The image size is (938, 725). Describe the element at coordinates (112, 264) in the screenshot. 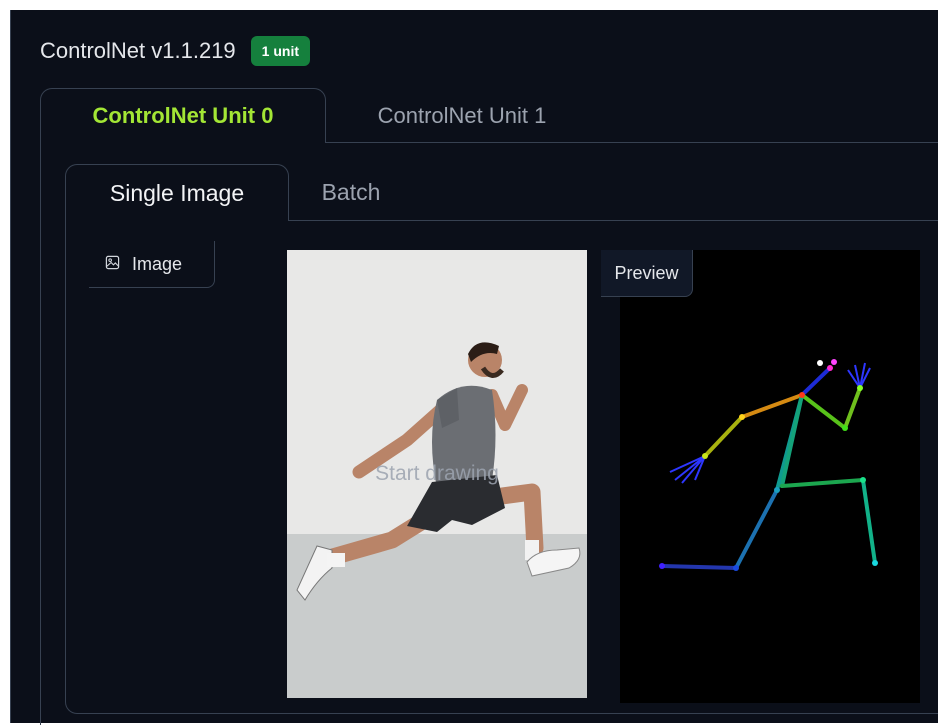

I see `image-icon` at that location.